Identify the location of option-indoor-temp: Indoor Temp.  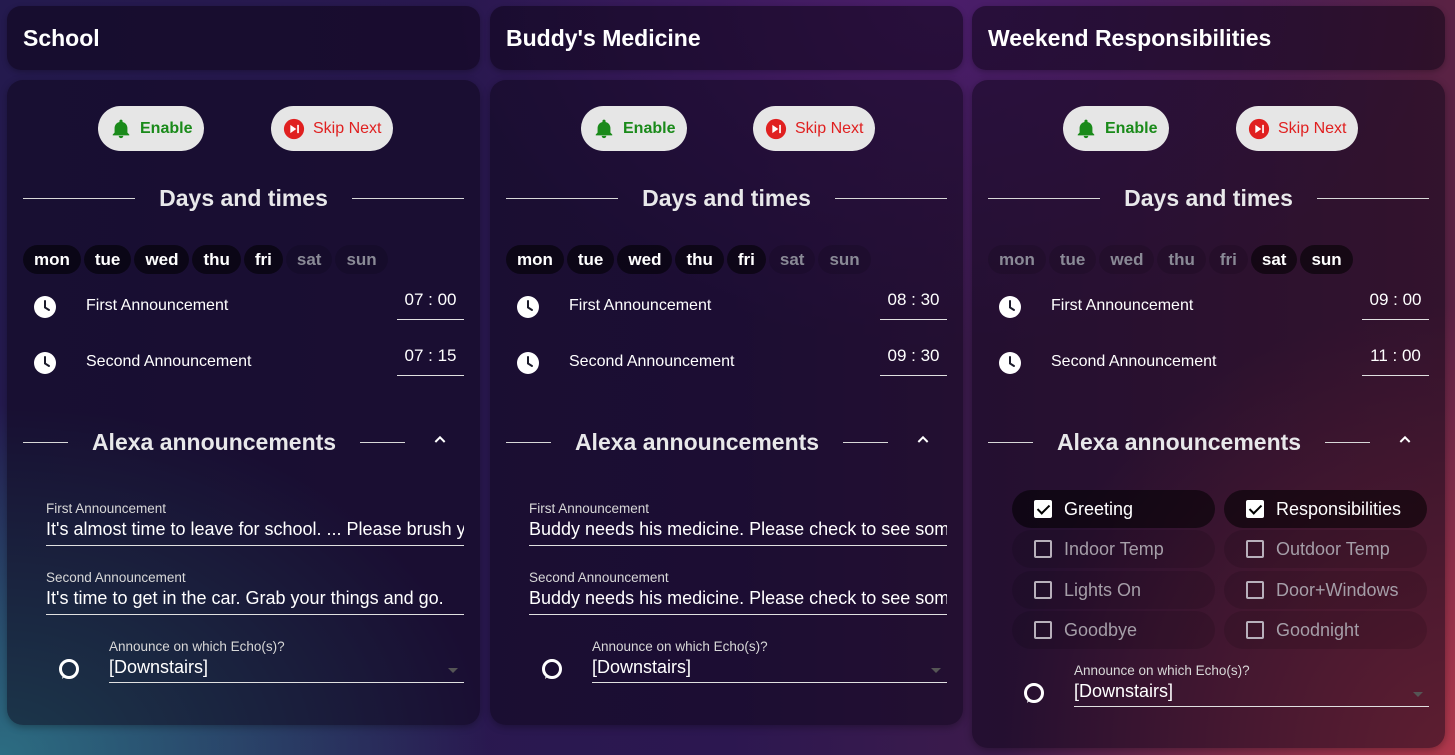
(1113, 549).